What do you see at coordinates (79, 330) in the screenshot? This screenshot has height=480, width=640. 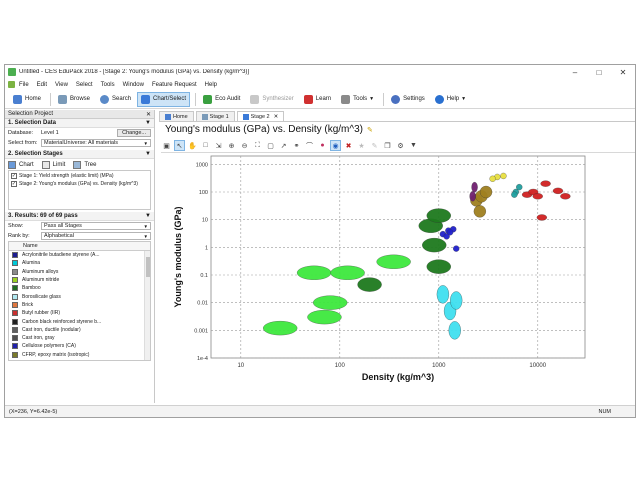 I see `material-row: Cast iron, ductile (nodular)` at bounding box center [79, 330].